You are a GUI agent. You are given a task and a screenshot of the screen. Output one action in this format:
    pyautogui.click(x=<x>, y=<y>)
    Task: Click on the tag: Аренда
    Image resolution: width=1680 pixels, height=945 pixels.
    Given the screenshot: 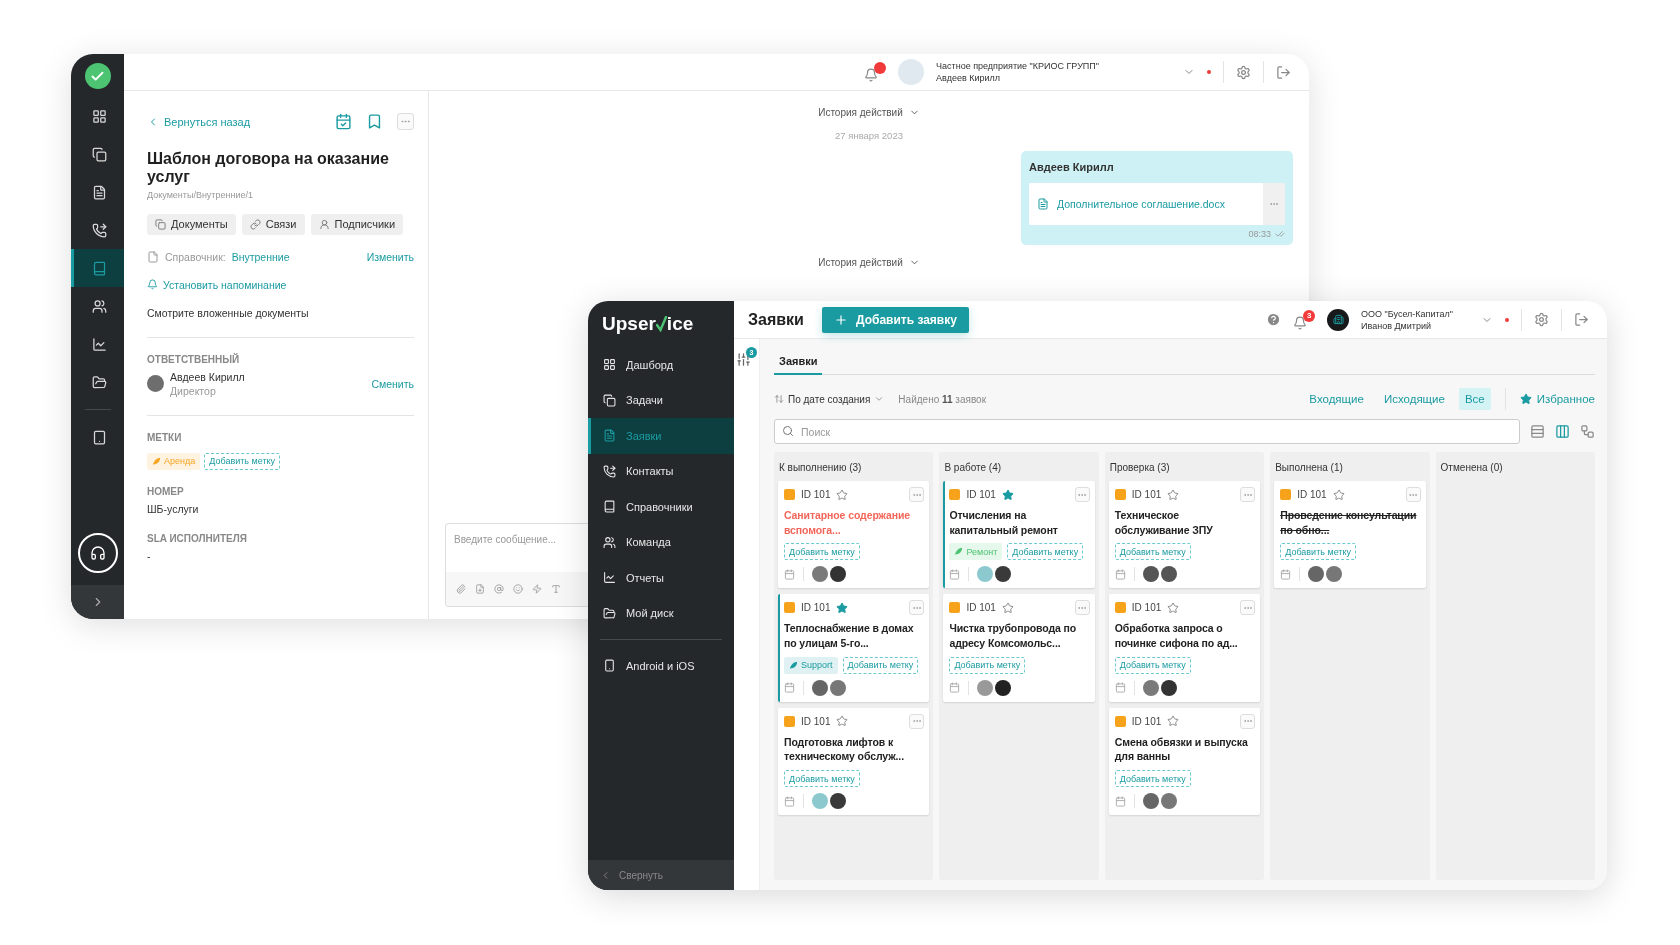 What is the action you would take?
    pyautogui.click(x=174, y=461)
    